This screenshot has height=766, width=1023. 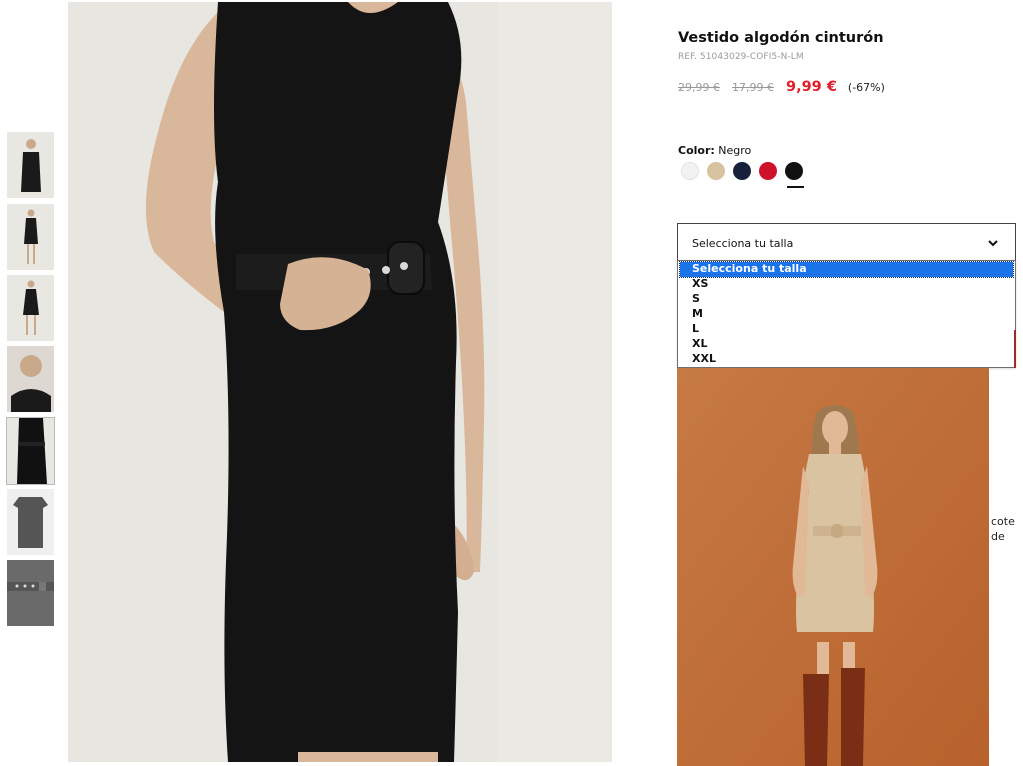 What do you see at coordinates (781, 87) in the screenshot?
I see `price-row: 29,99 € 17,99 € 9,99 € (-67%)` at bounding box center [781, 87].